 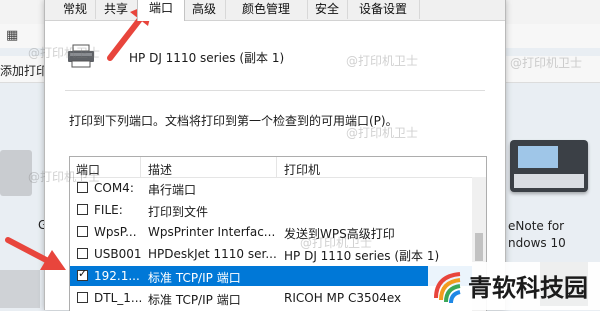 I want to click on add-printer-link: 添加打印, so click(x=24, y=70).